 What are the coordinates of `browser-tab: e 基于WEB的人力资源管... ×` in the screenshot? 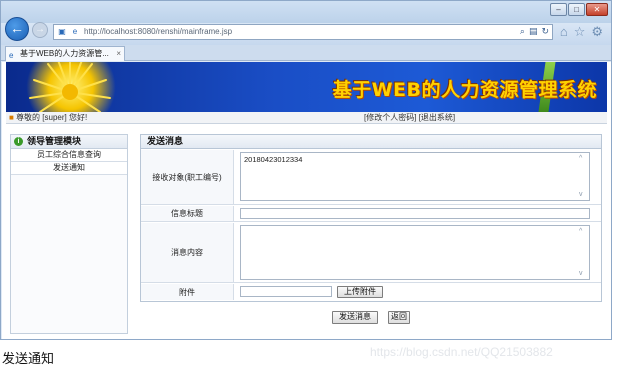 It's located at (65, 53).